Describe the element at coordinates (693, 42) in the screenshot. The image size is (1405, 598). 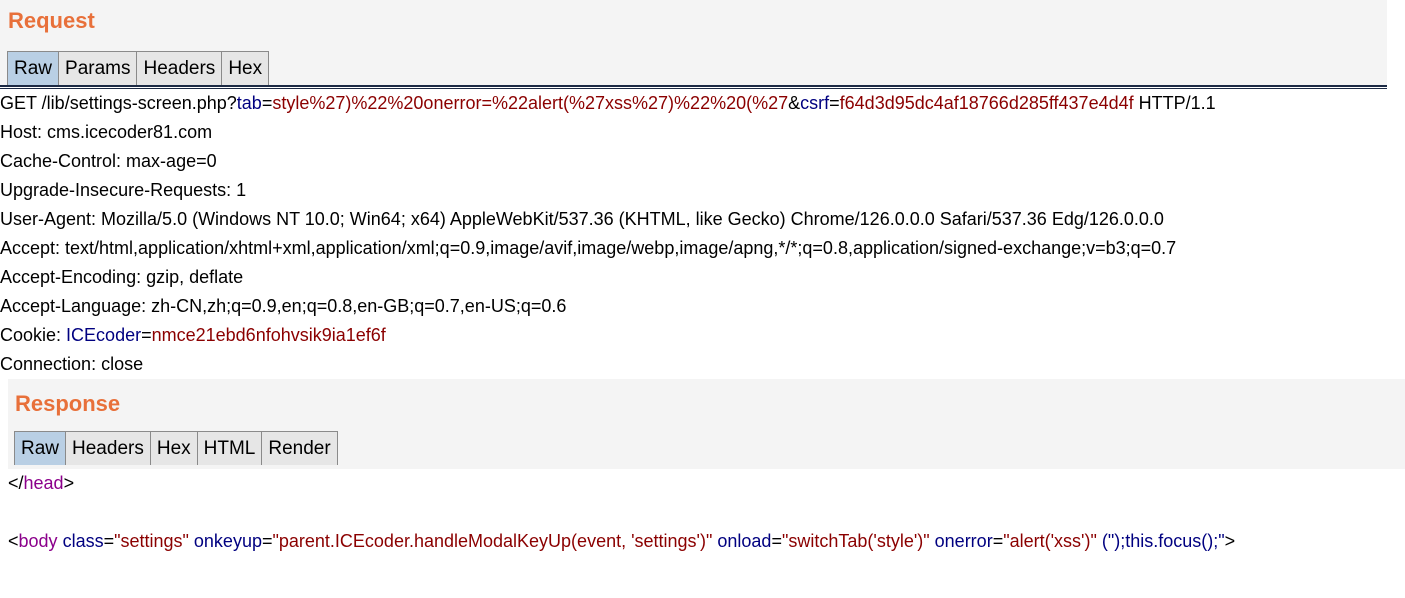
I see `request-header: Request Raw Params Headers Hex` at that location.